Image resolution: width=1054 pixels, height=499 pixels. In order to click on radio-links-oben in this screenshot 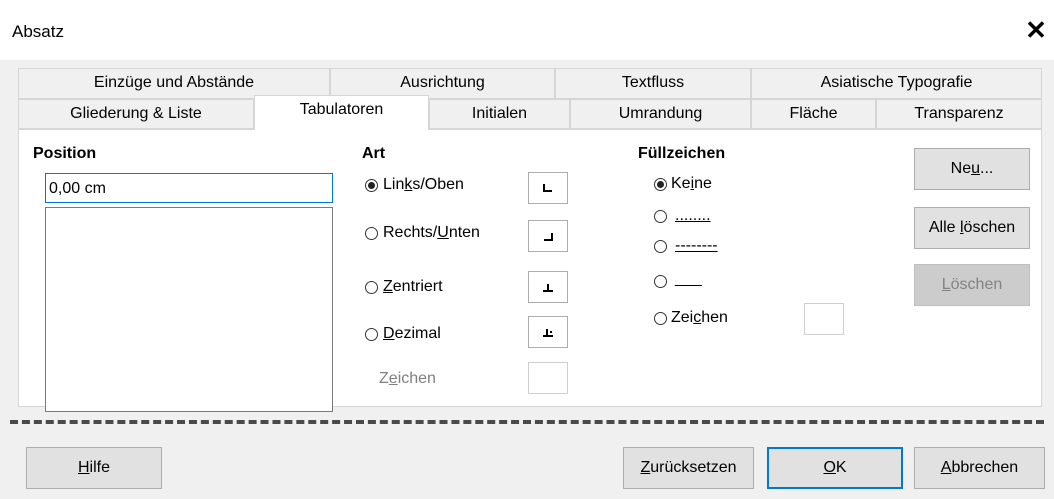, I will do `click(371, 185)`.